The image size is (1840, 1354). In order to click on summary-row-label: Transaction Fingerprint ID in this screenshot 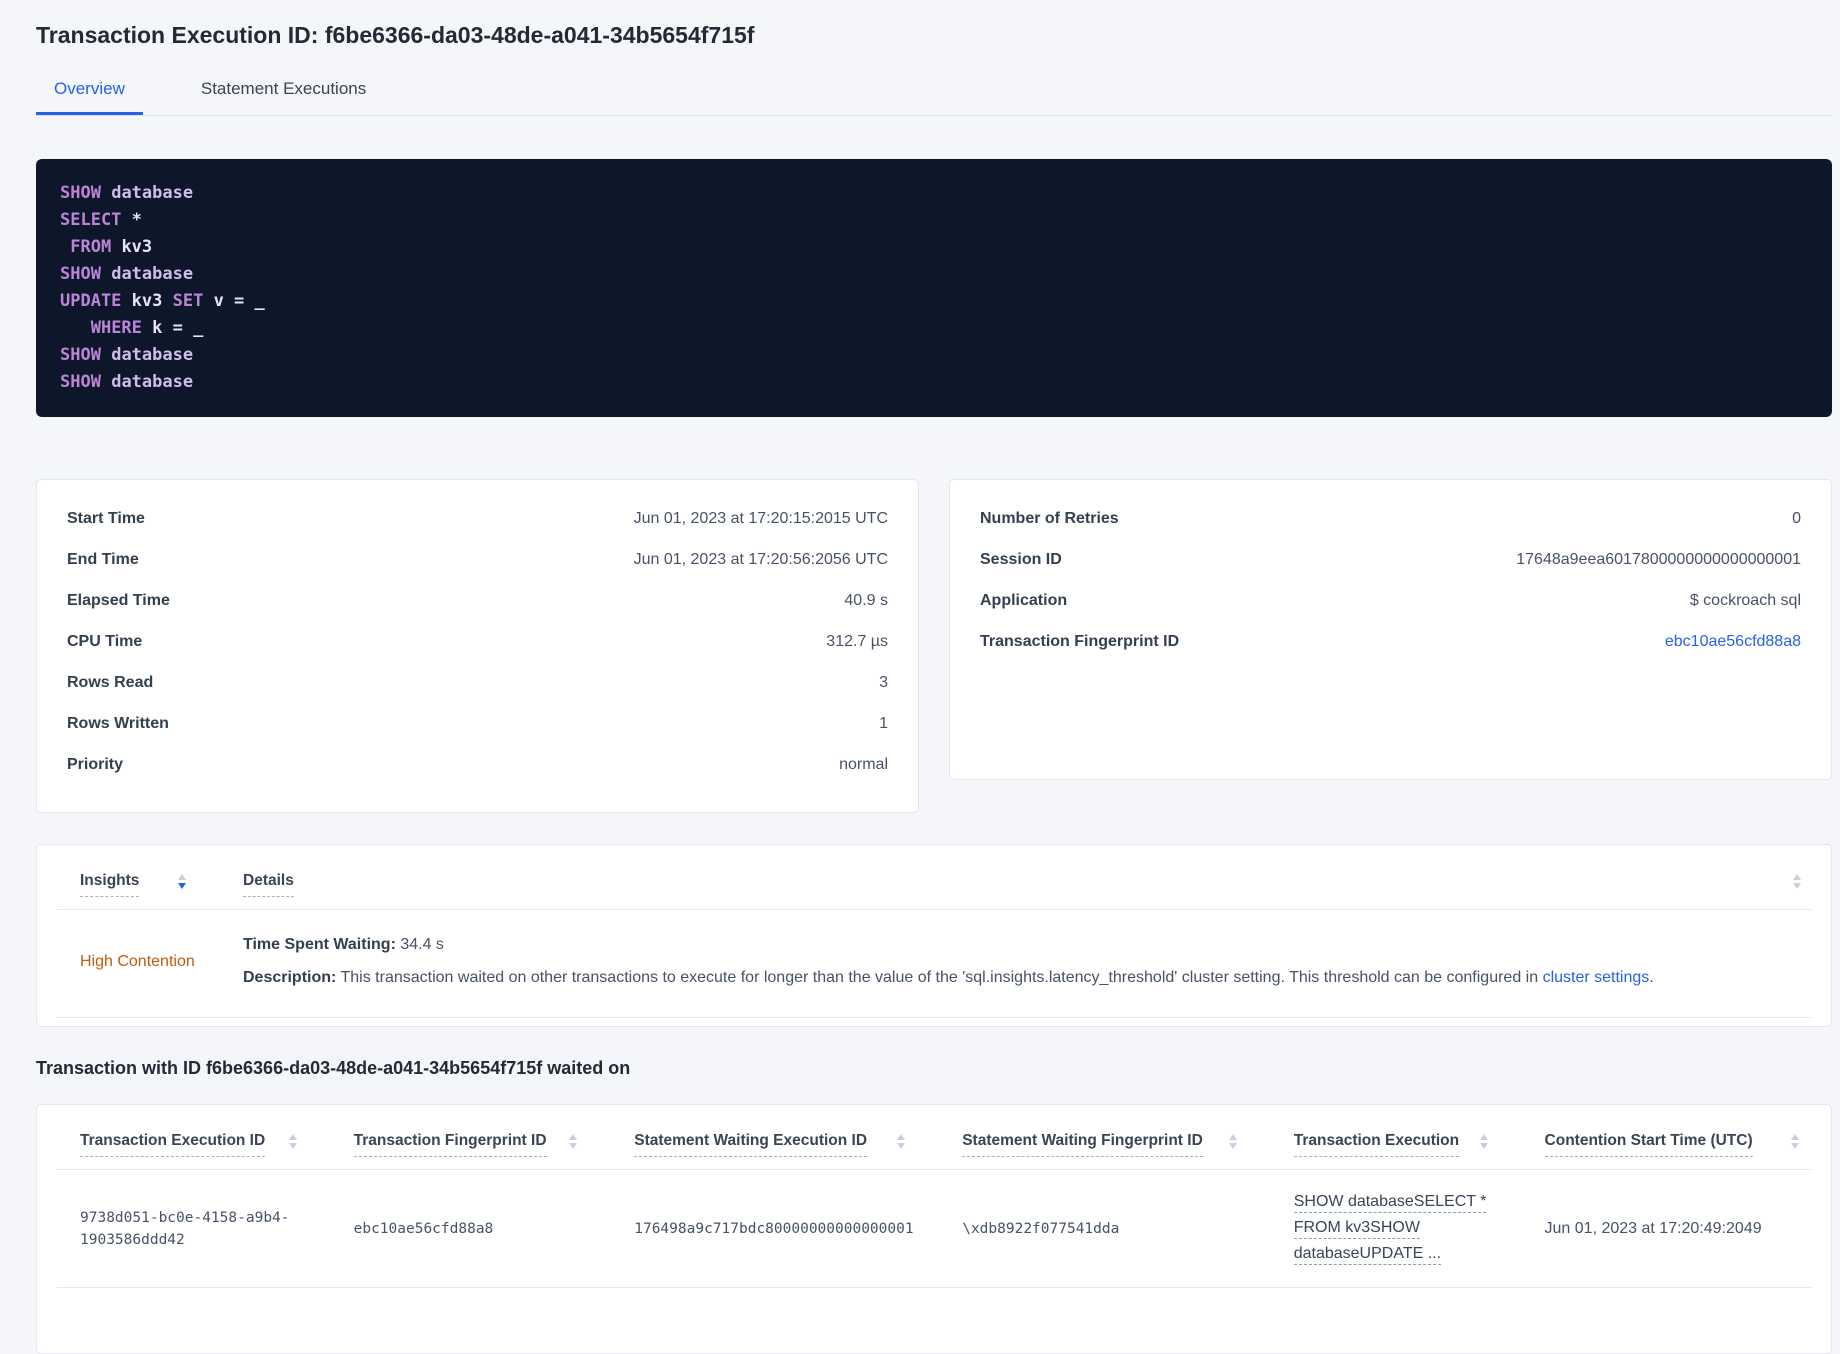, I will do `click(1080, 641)`.